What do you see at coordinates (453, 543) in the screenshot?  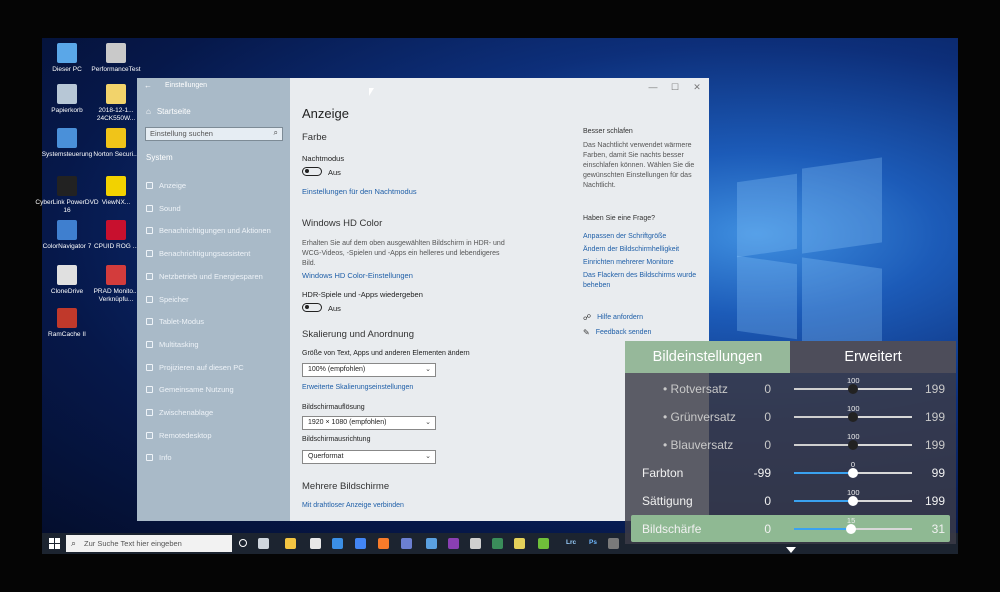 I see `onenote-icon` at bounding box center [453, 543].